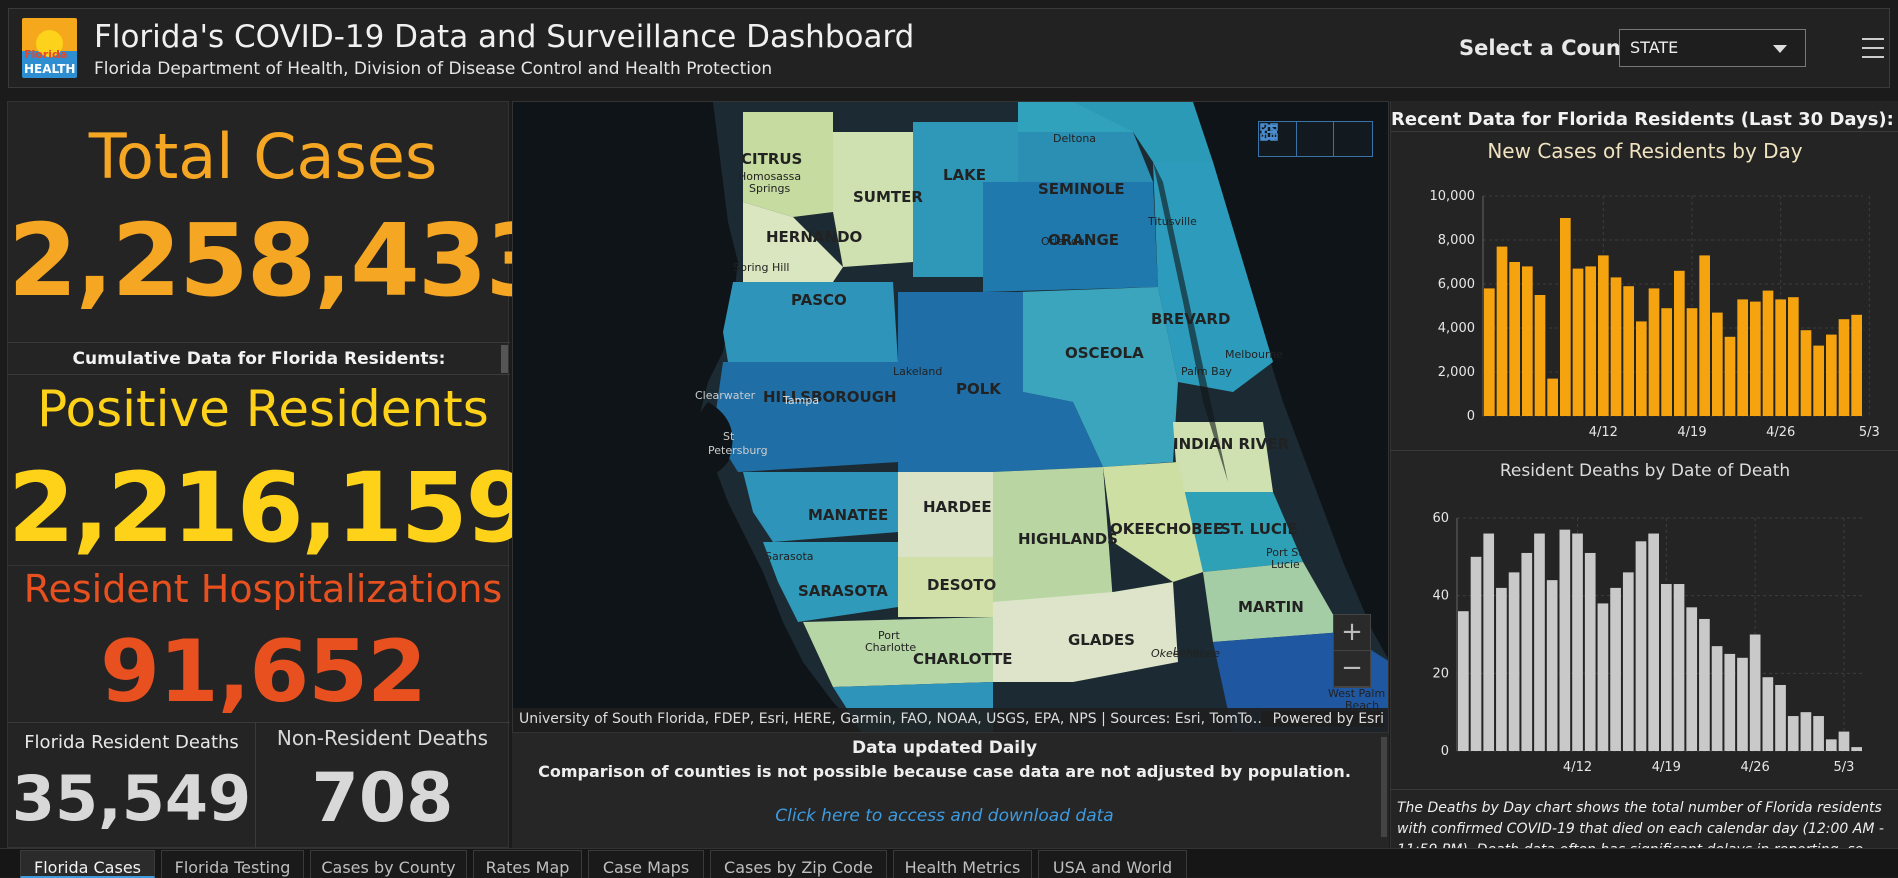  What do you see at coordinates (1873, 48) in the screenshot?
I see `hamburger-menu-icon` at bounding box center [1873, 48].